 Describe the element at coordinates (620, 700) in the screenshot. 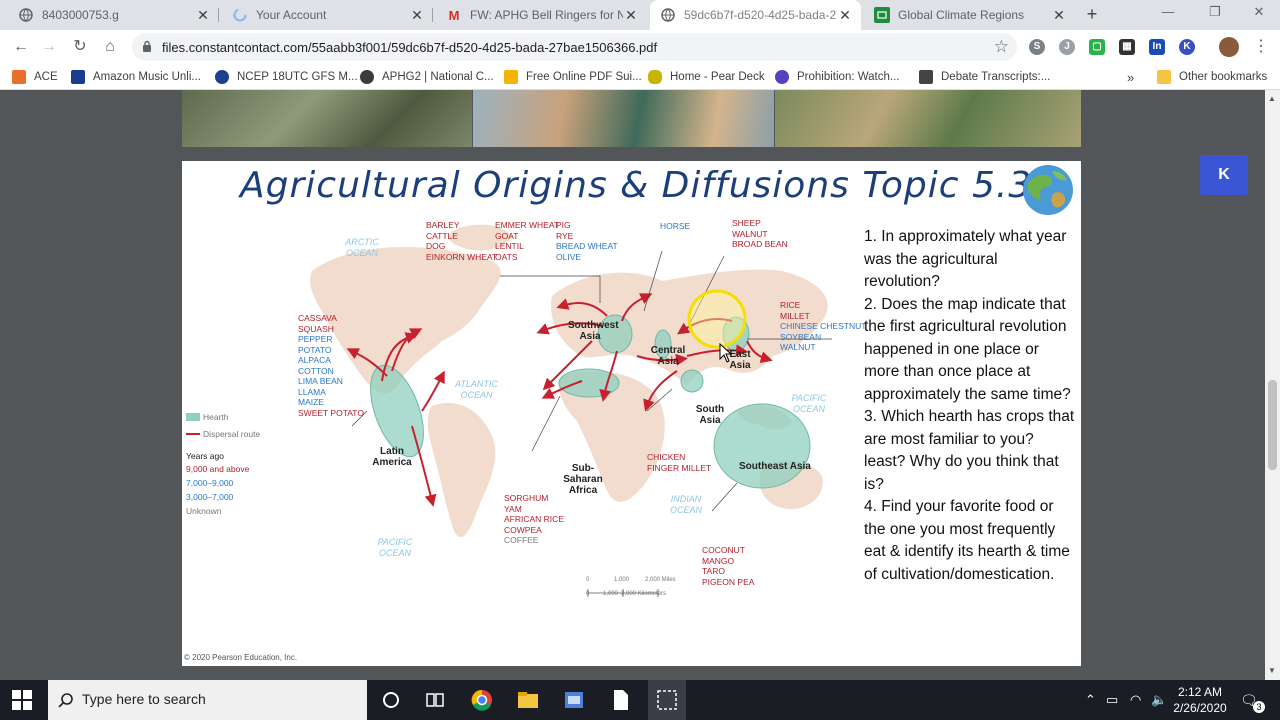

I see `document-icon` at that location.